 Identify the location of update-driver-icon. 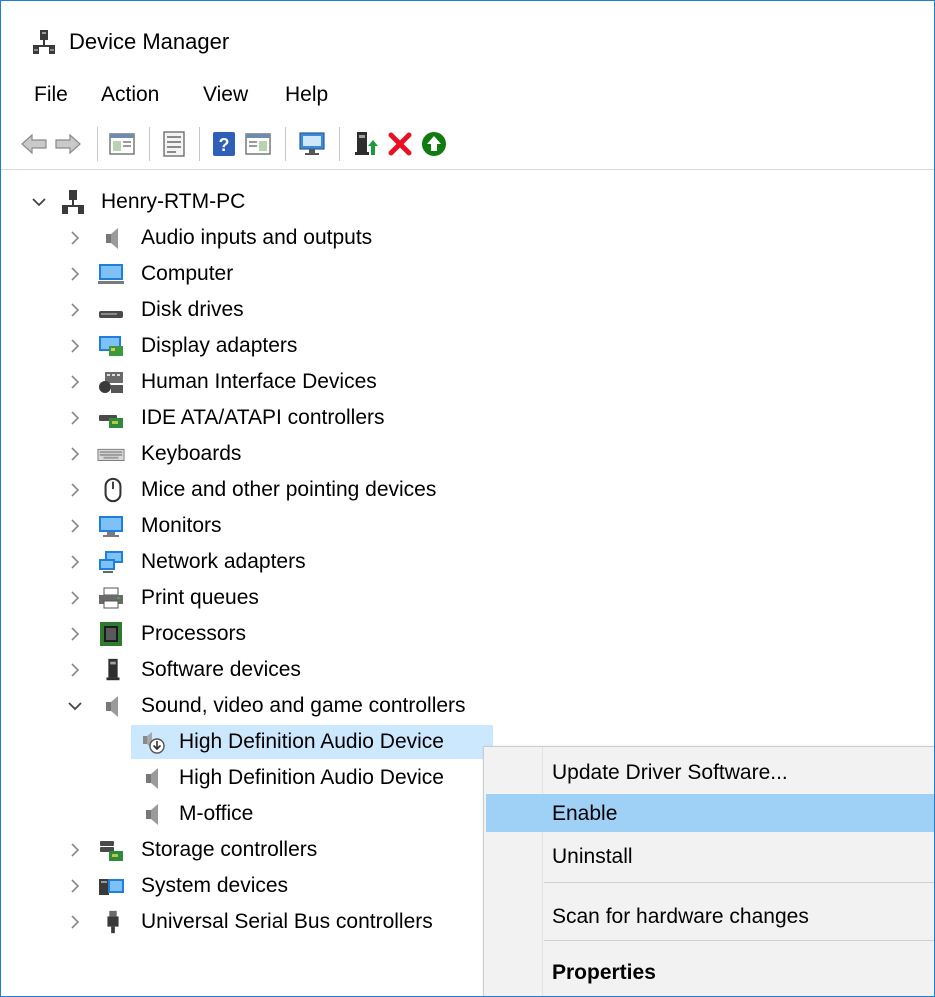
(366, 144).